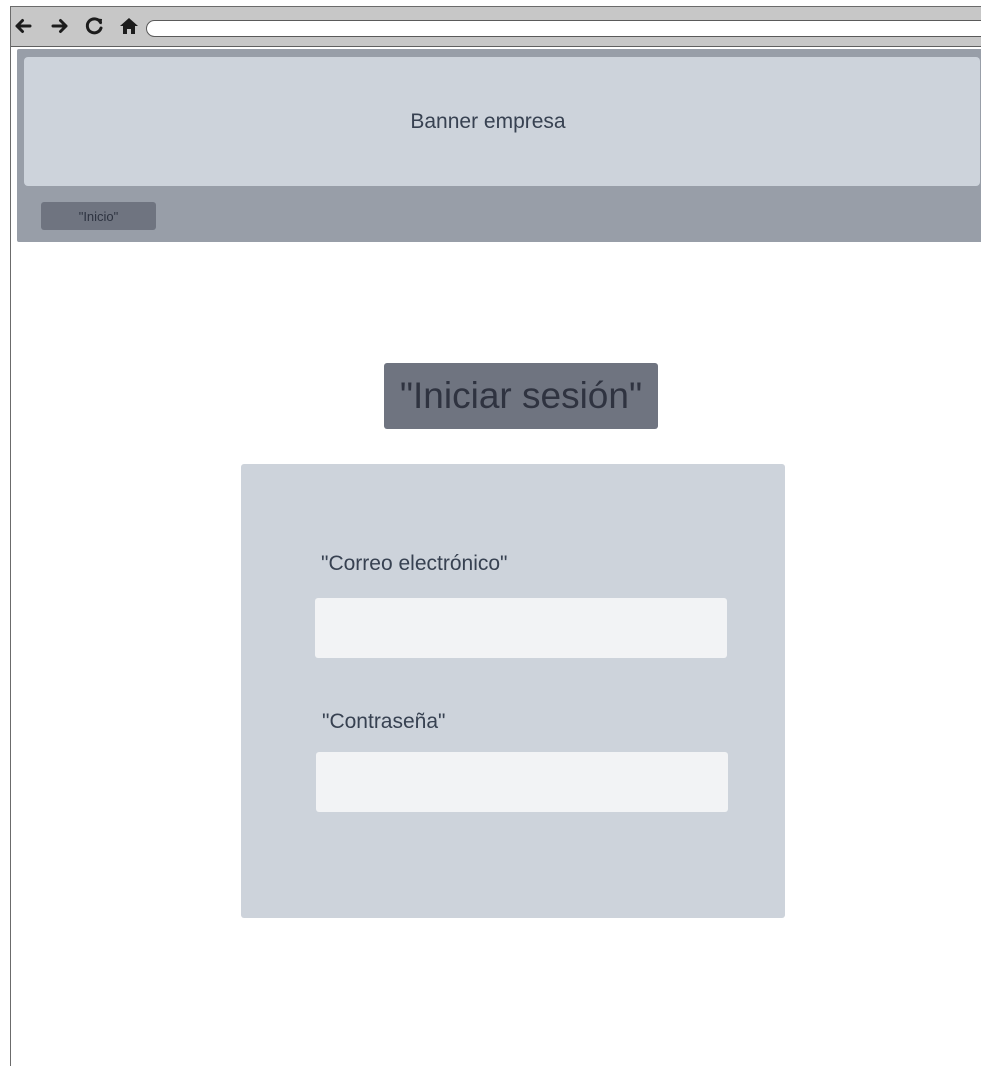 The height and width of the screenshot is (1066, 981). I want to click on password-label: "Contraseña", so click(384, 721).